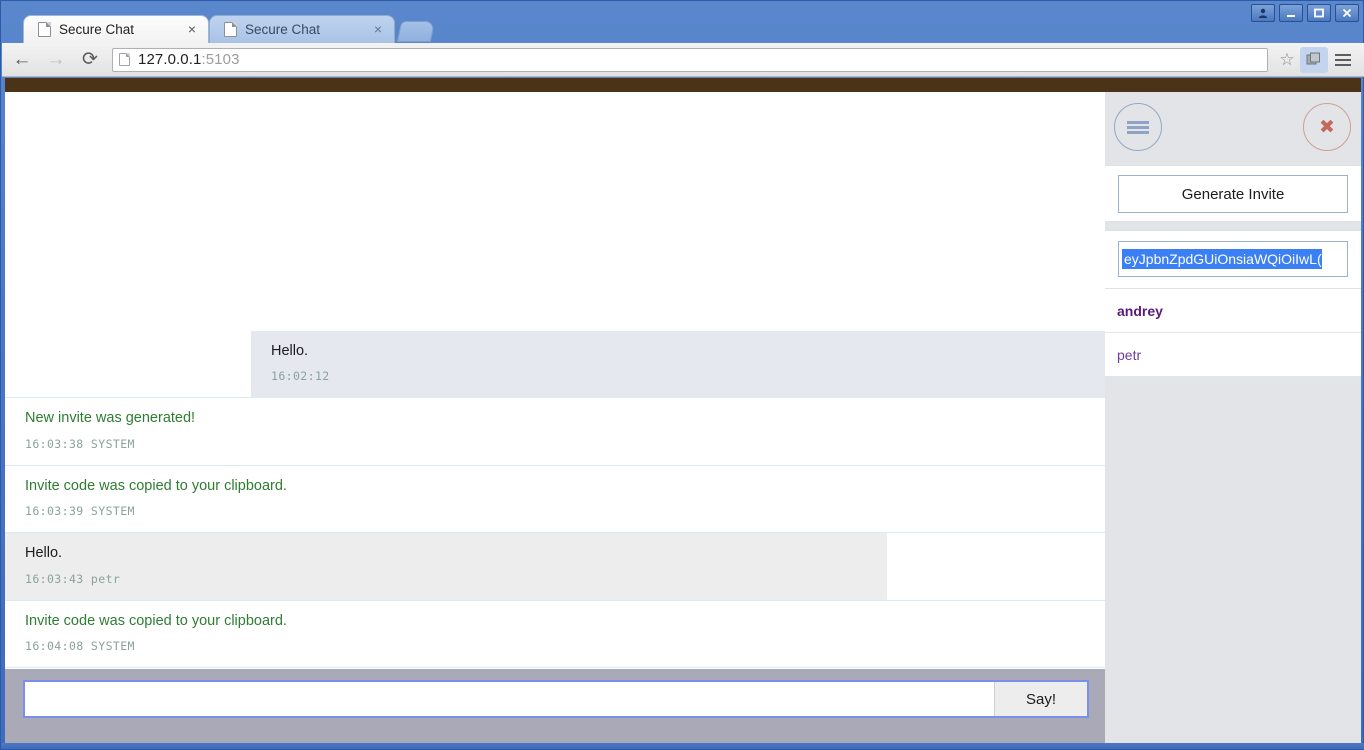 The image size is (1364, 750). I want to click on generate-invite-card: Generate Invite, so click(1233, 193).